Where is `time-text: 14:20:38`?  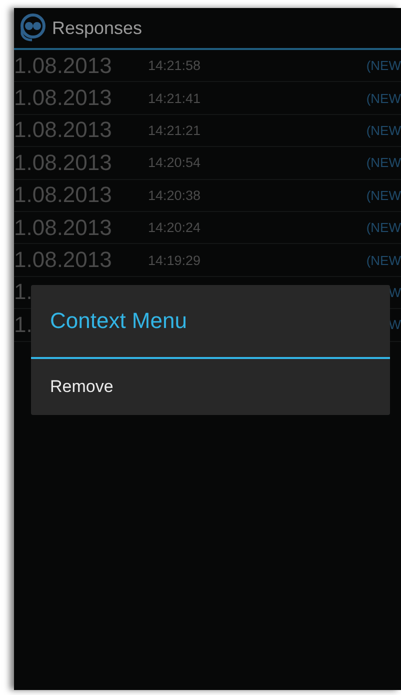 time-text: 14:20:38 is located at coordinates (174, 195).